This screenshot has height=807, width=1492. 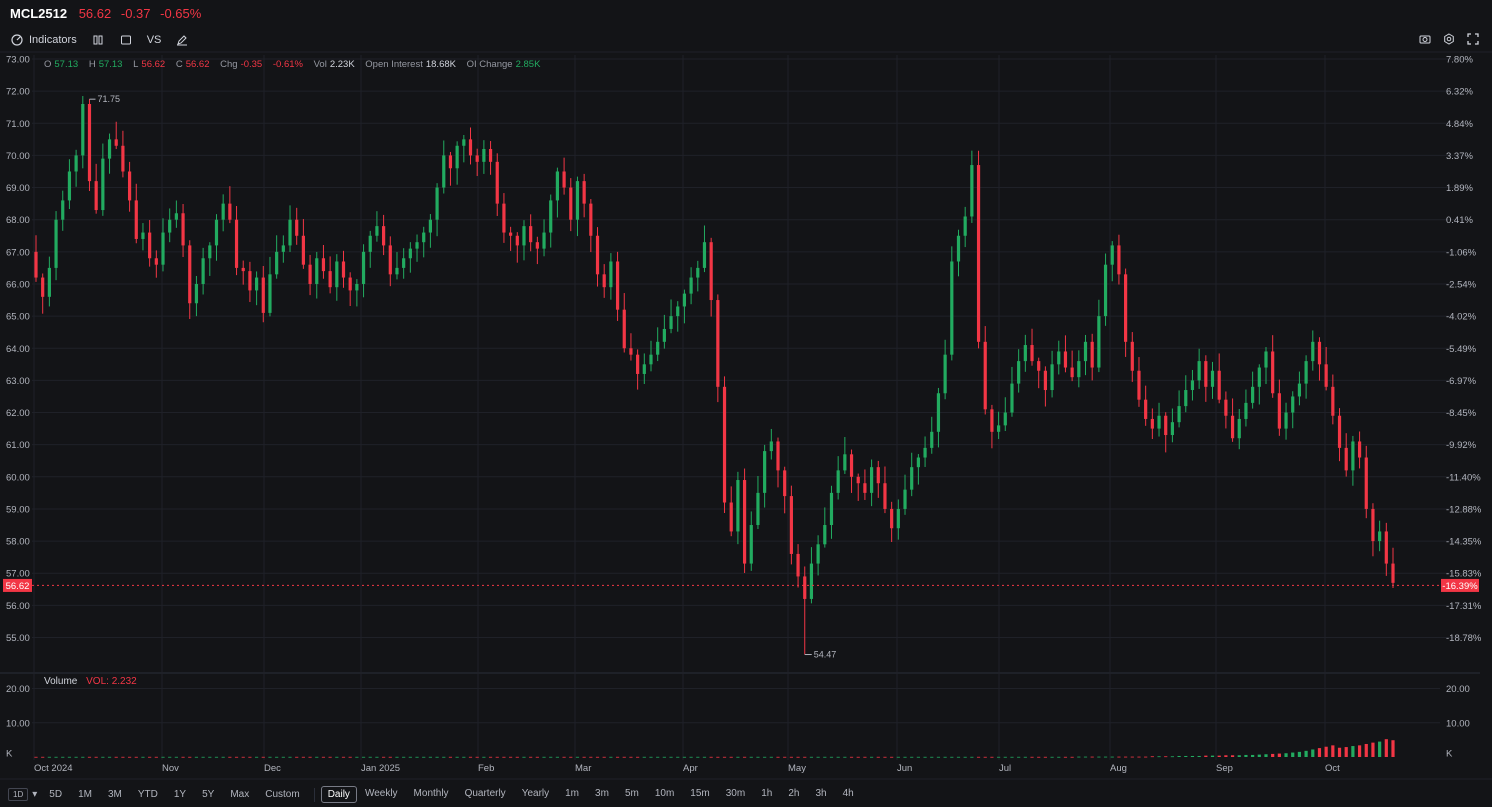 I want to click on interval-5m-button: 5m, so click(x=632, y=794).